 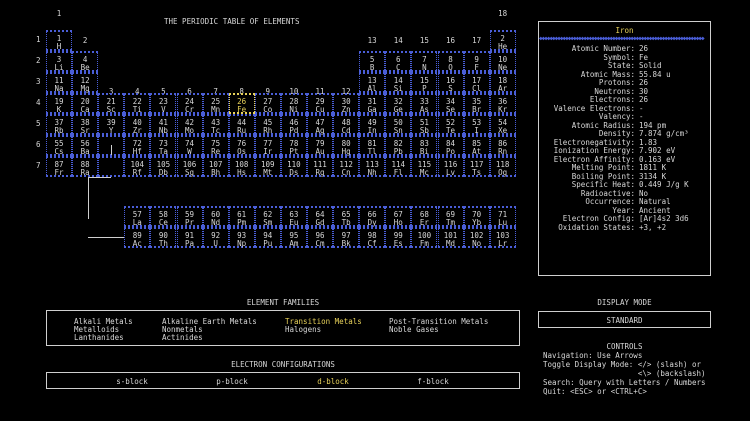 I want to click on element-cell: 94 Pu, so click(x=267, y=237).